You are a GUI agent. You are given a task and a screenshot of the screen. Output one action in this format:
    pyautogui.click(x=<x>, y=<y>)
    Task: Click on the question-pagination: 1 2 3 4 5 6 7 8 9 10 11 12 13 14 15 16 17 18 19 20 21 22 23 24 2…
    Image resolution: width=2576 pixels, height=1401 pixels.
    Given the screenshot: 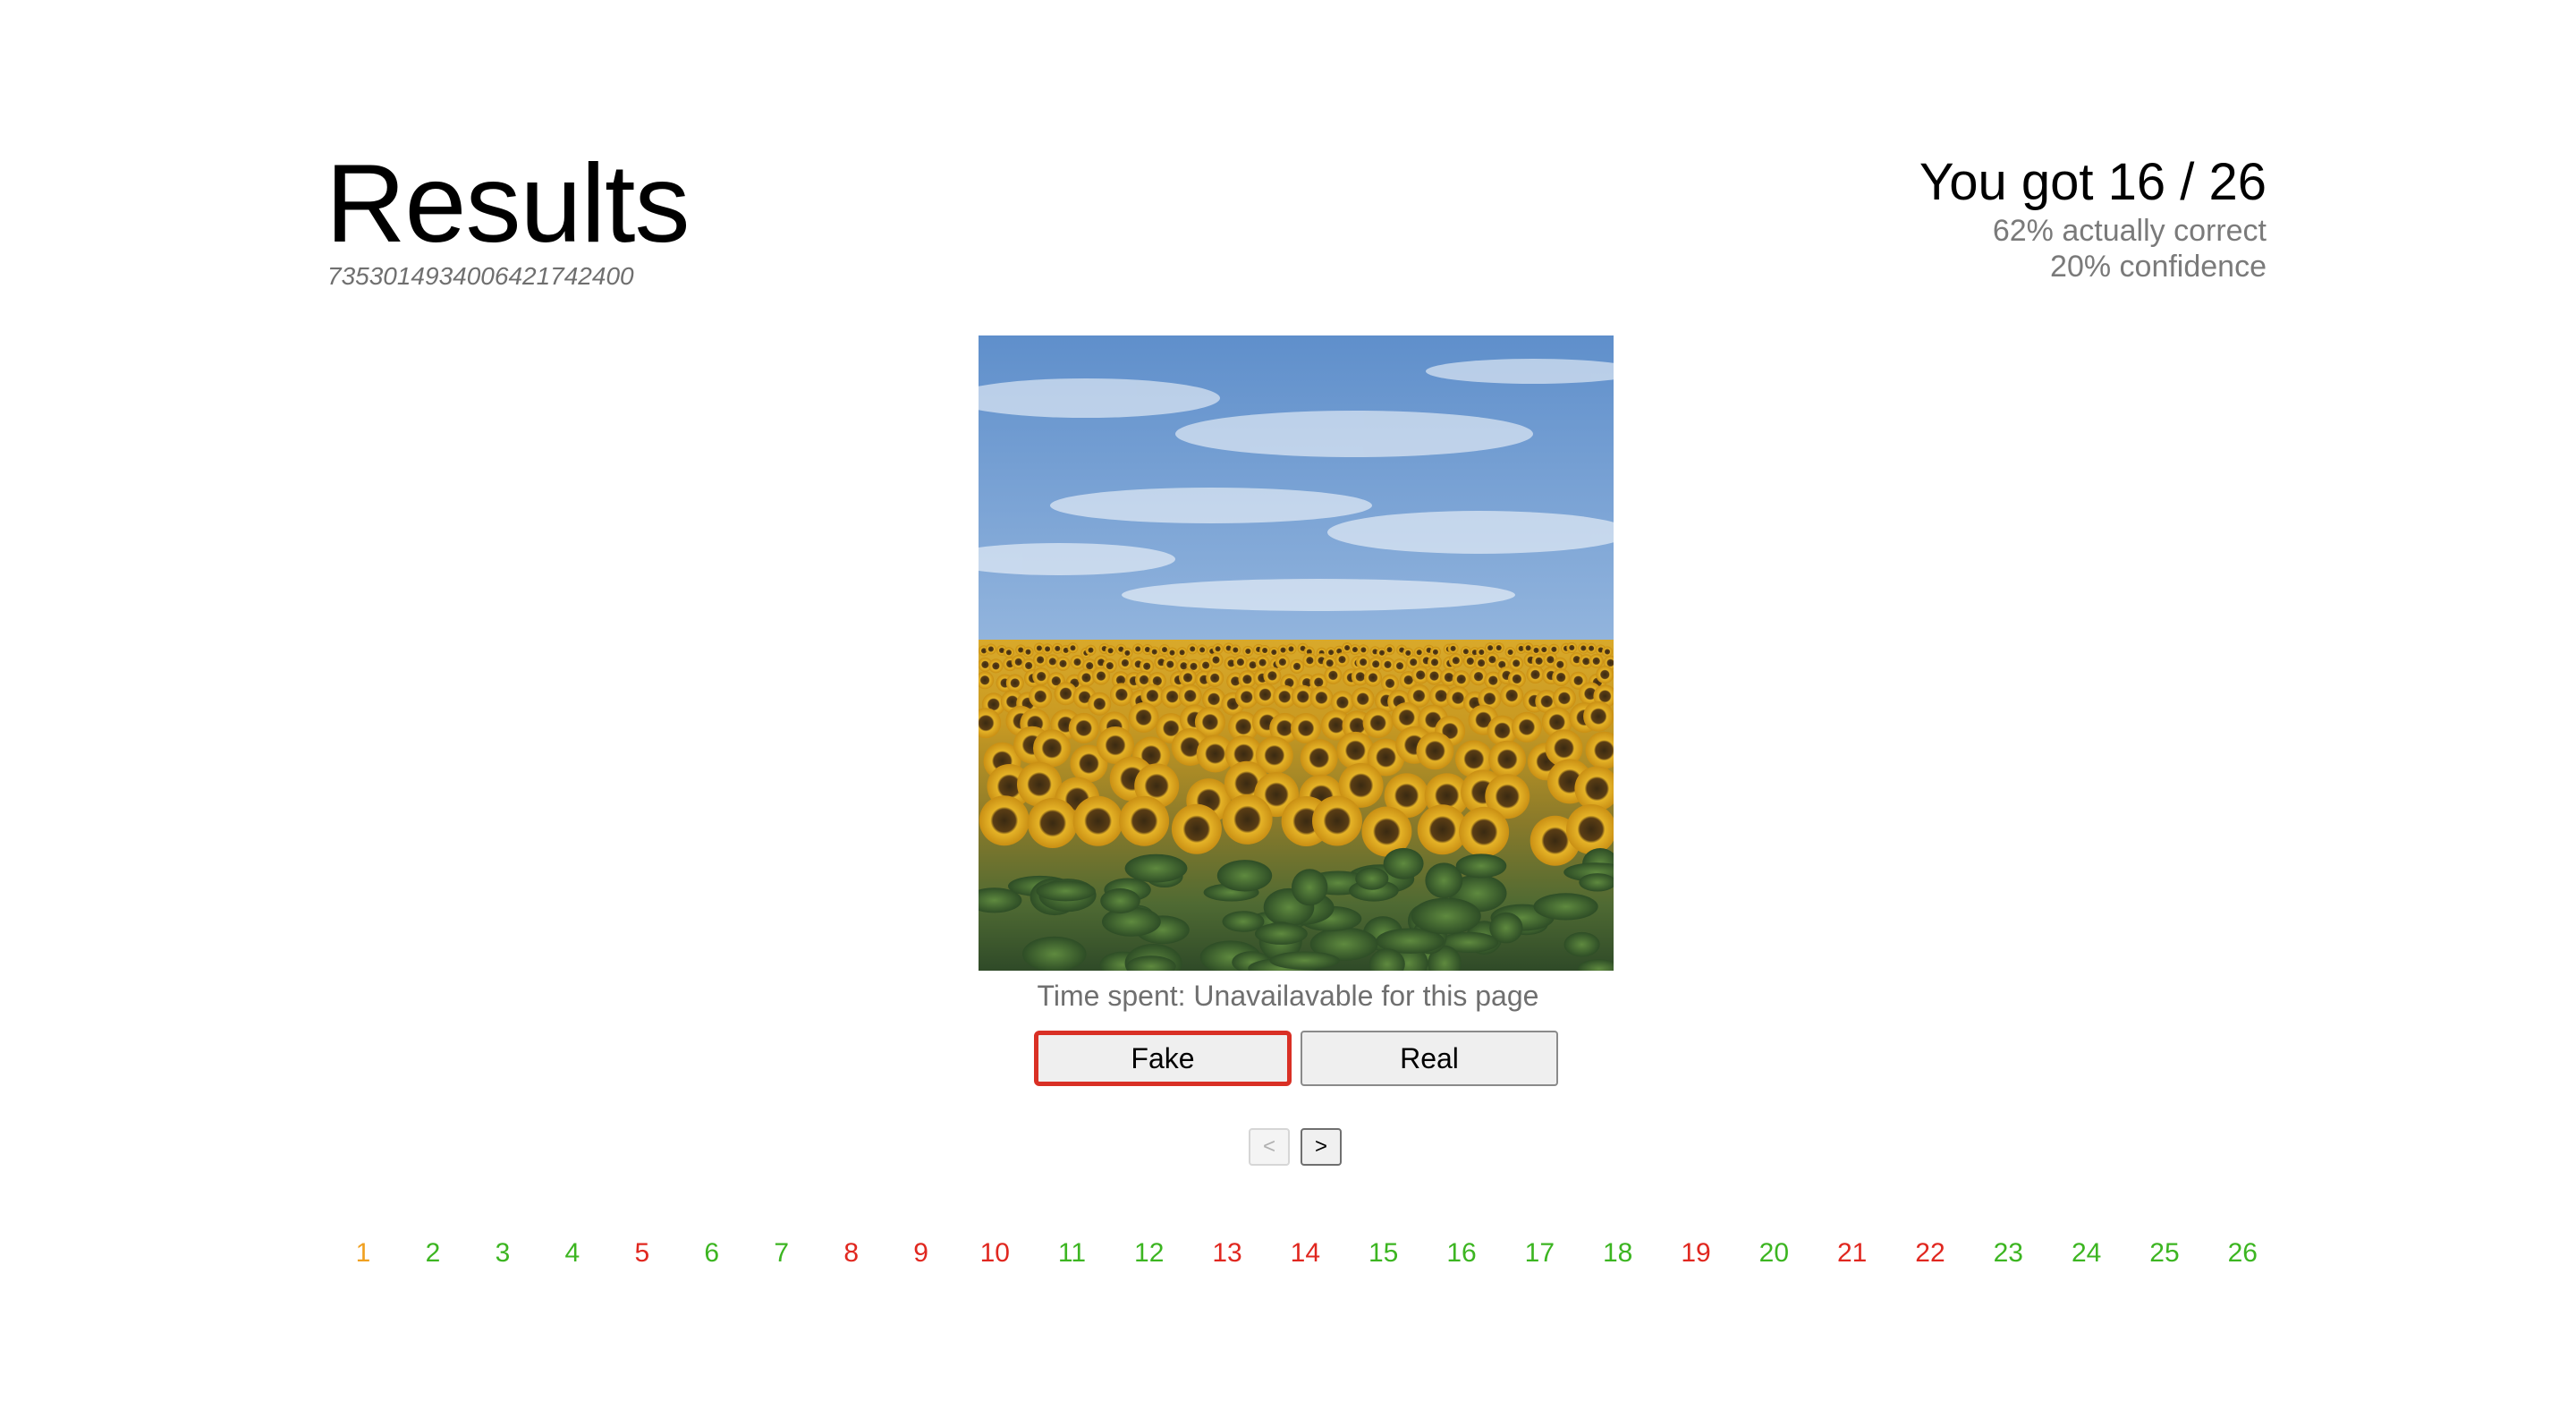 What is the action you would take?
    pyautogui.click(x=1305, y=1253)
    